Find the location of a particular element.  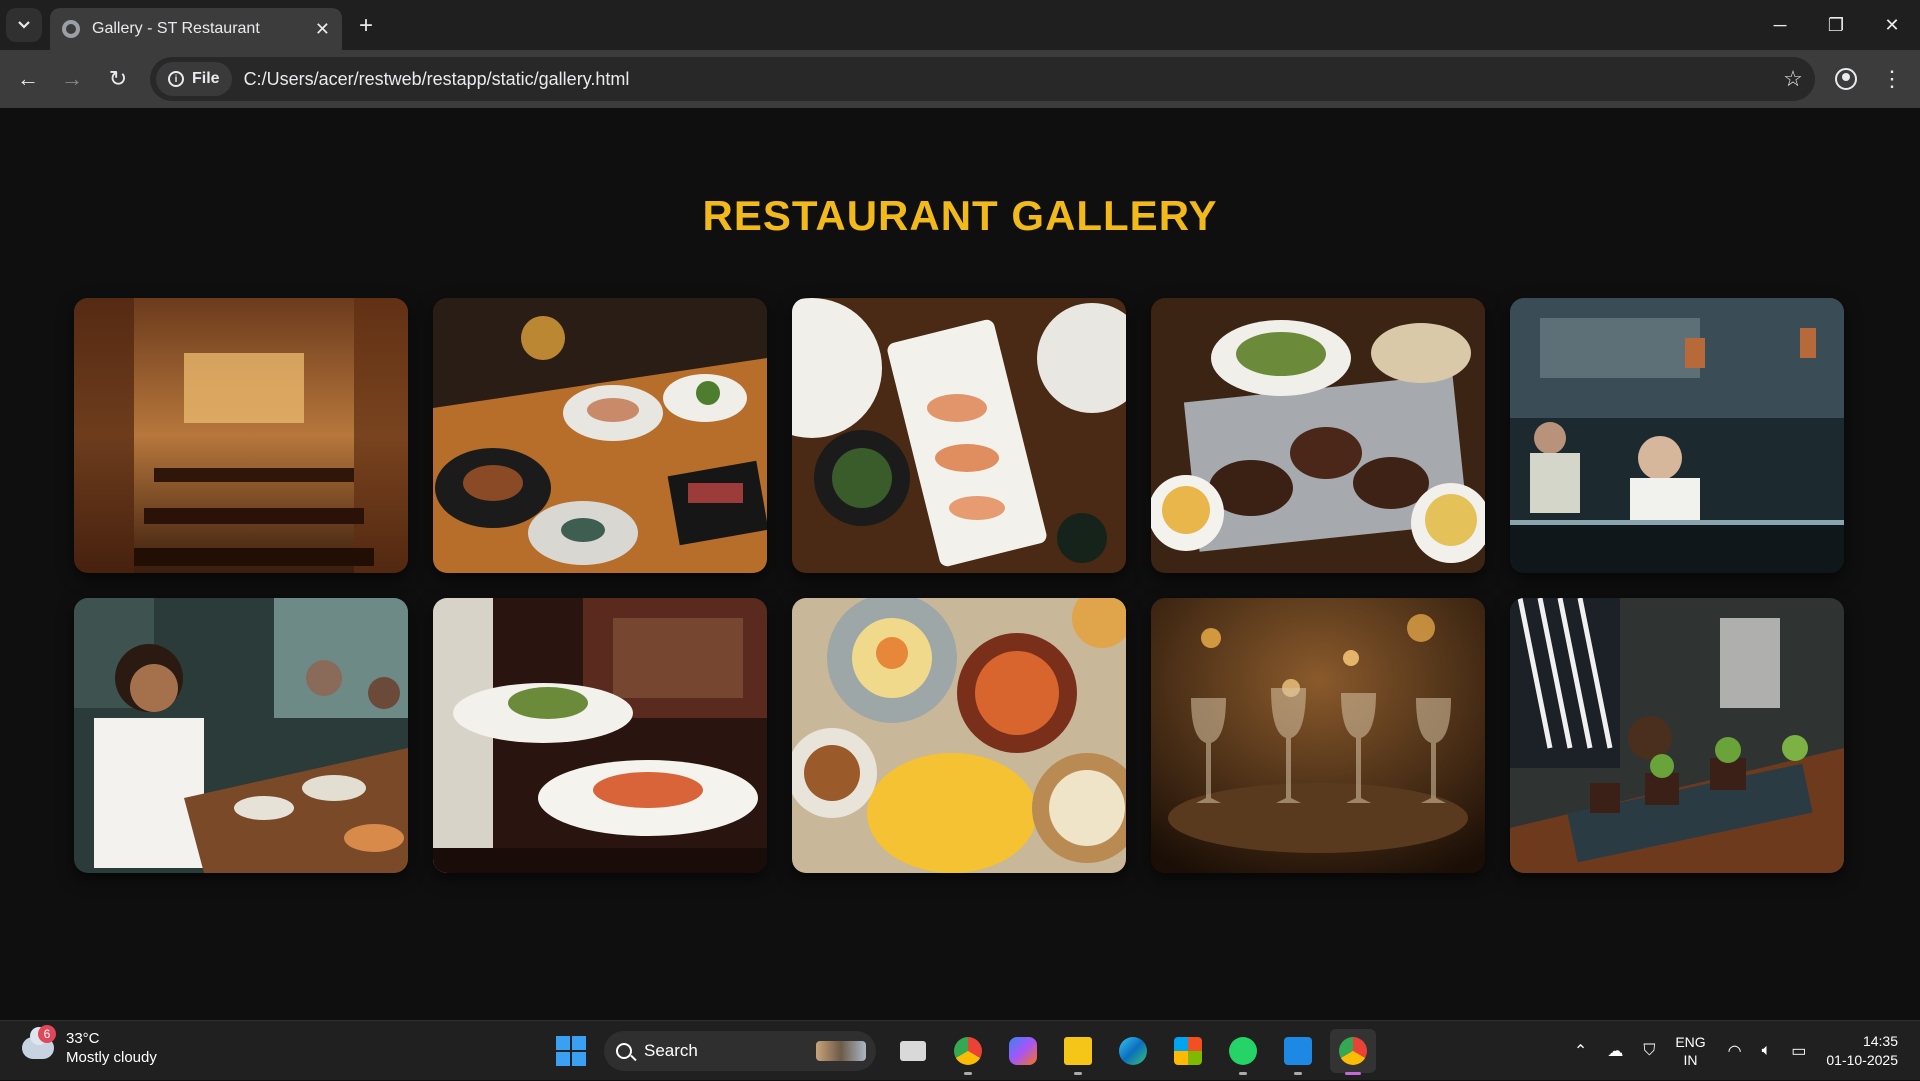

photo-open-kitchen is located at coordinates (1677, 435).